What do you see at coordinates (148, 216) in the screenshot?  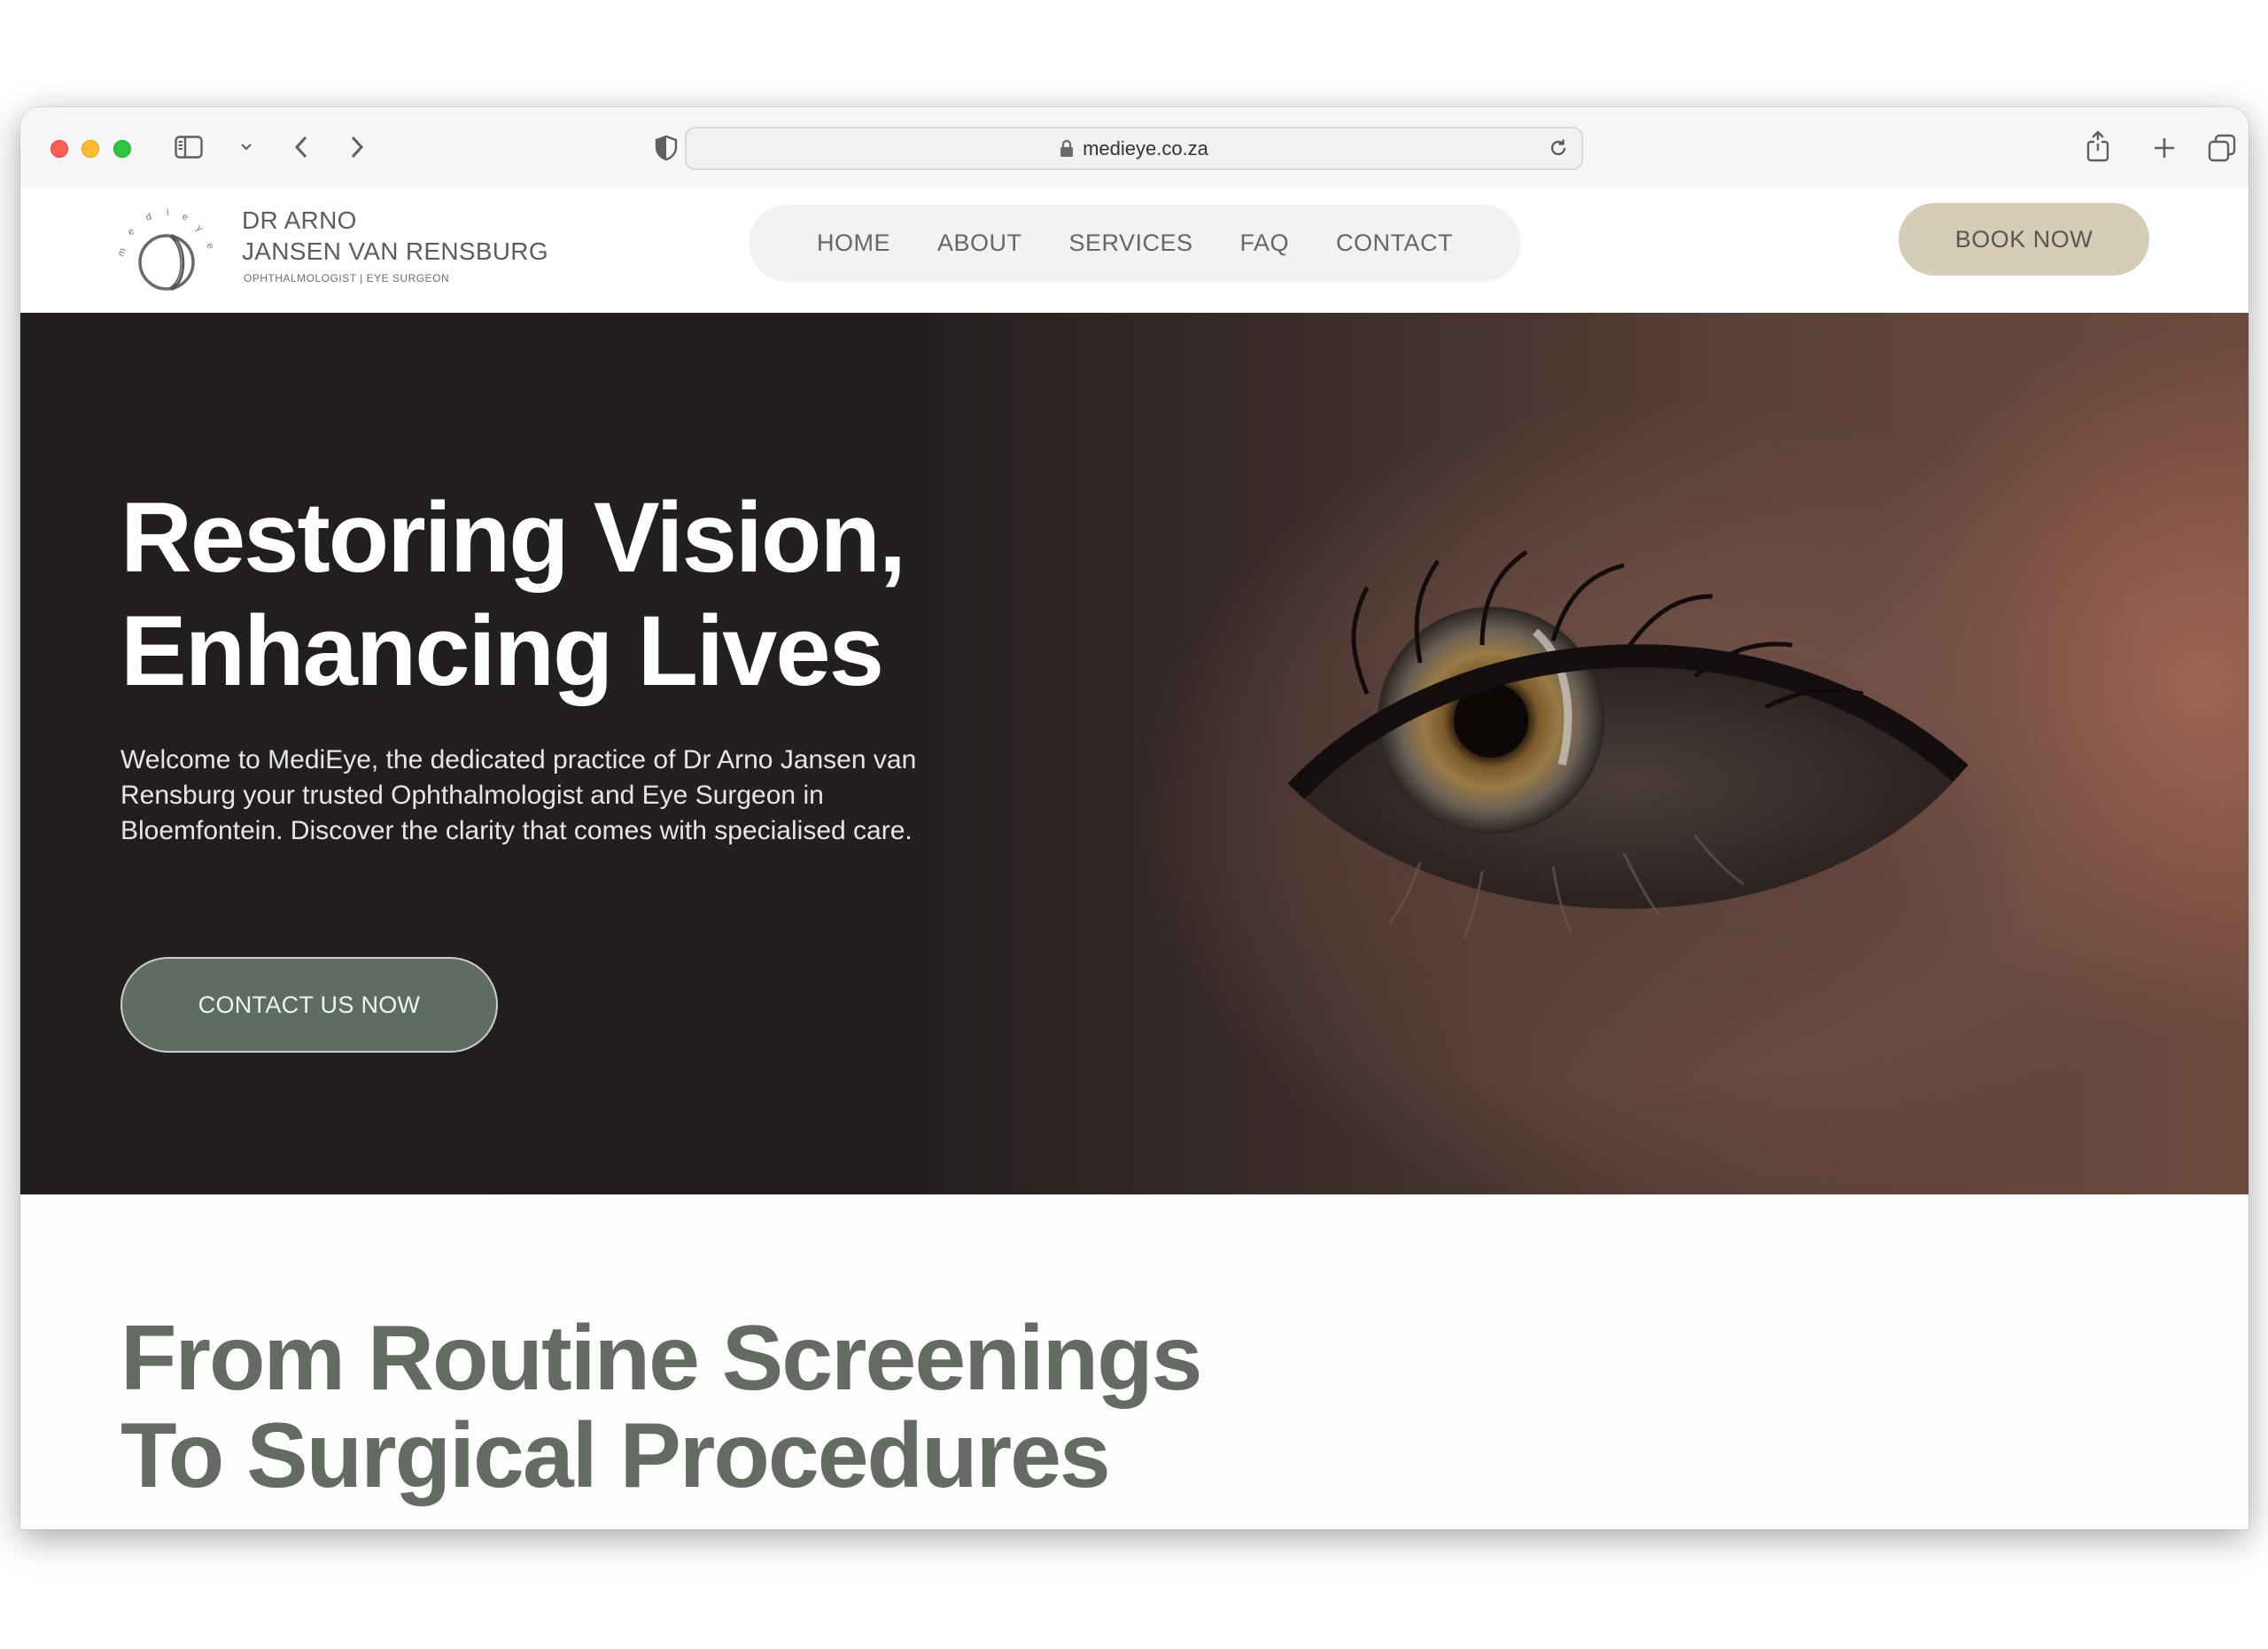 I see `svg-text: d` at bounding box center [148, 216].